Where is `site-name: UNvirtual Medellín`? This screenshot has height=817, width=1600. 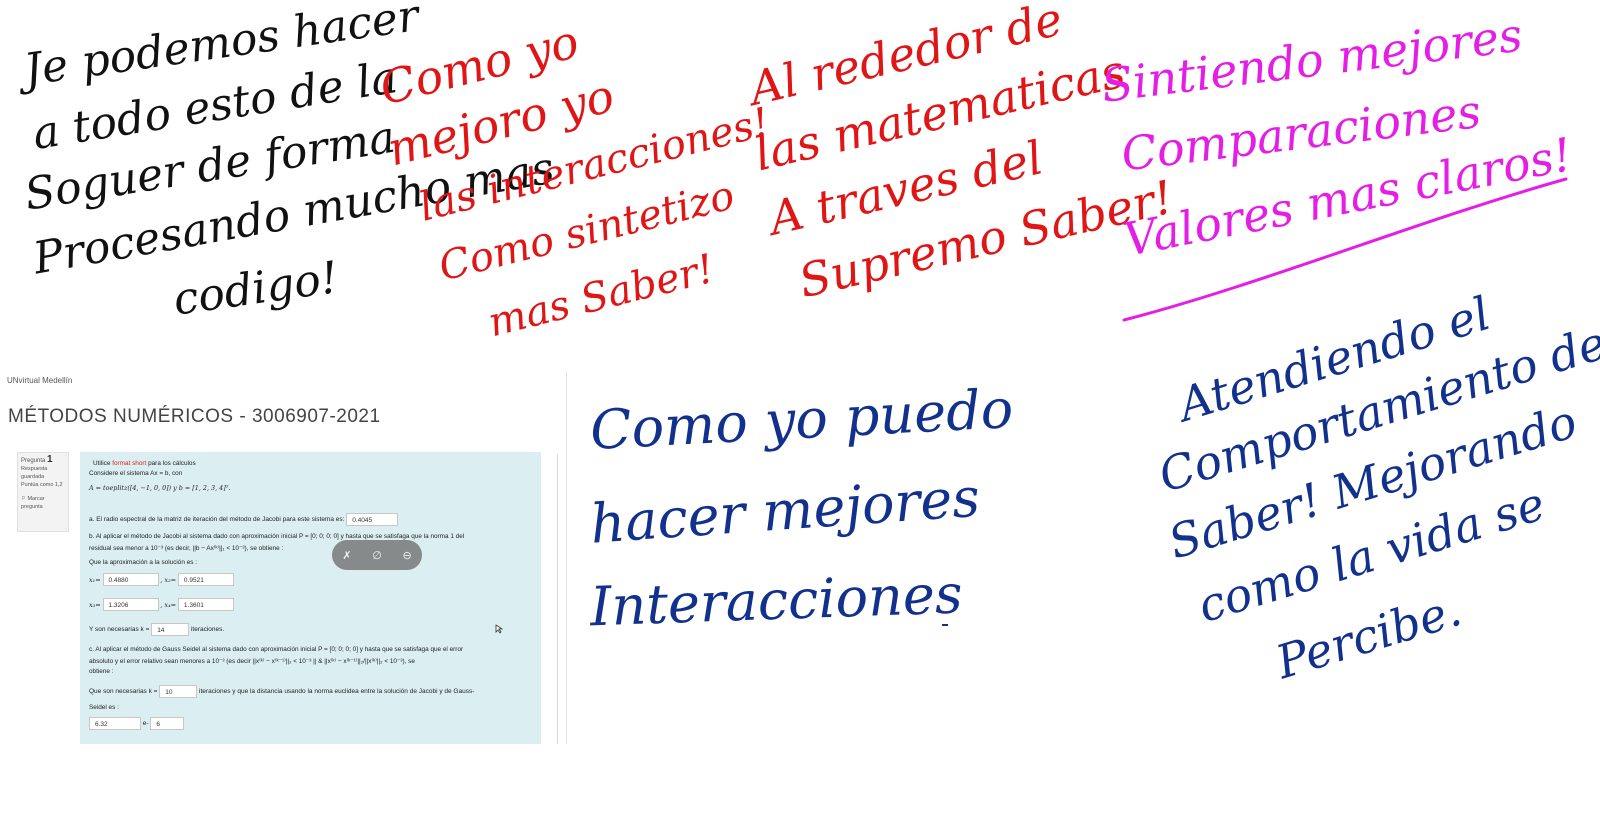
site-name: UNvirtual Medellín is located at coordinates (39, 380).